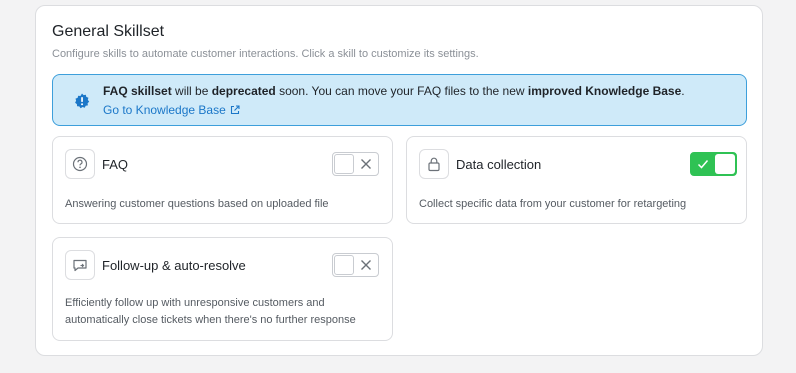 The width and height of the screenshot is (796, 373). What do you see at coordinates (82, 101) in the screenshot?
I see `info-badge-icon` at bounding box center [82, 101].